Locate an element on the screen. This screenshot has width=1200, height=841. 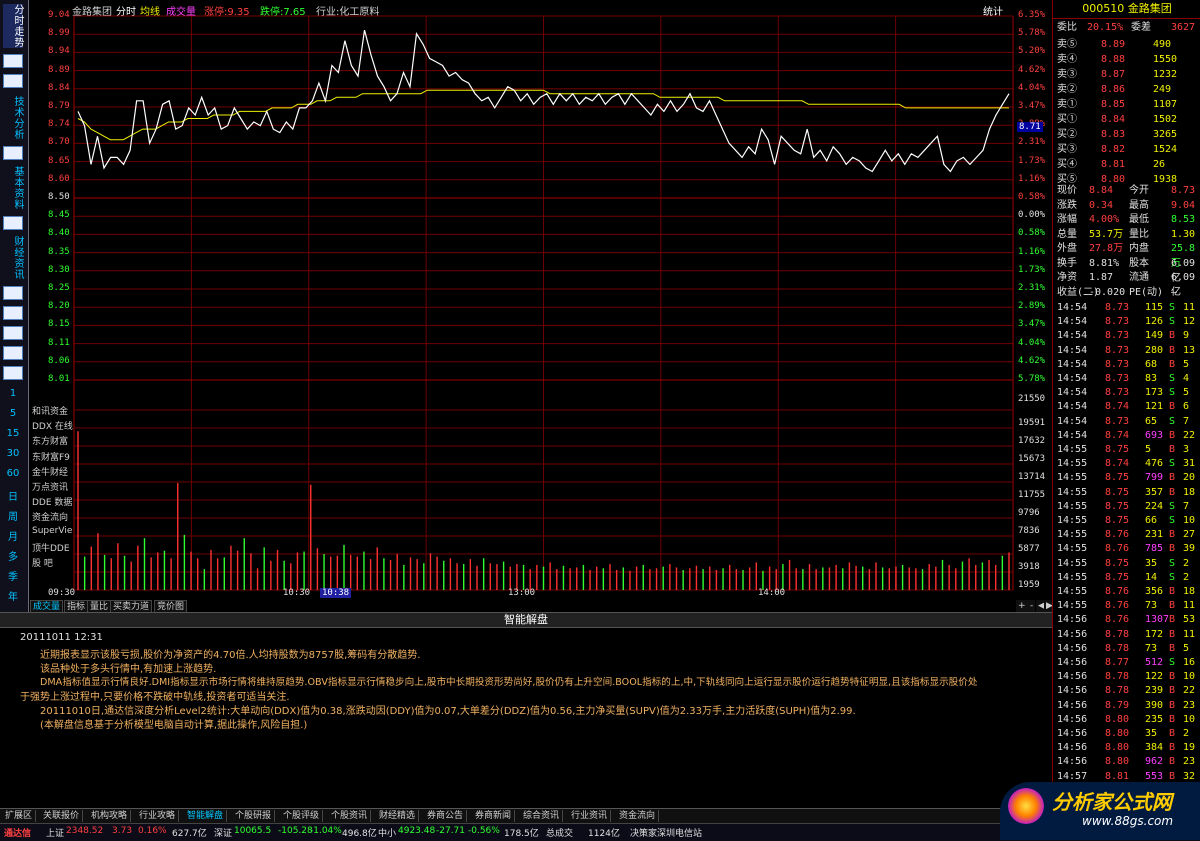
buy-level-1: 买① 8.84 1502 is located at coordinates (1117, 119).